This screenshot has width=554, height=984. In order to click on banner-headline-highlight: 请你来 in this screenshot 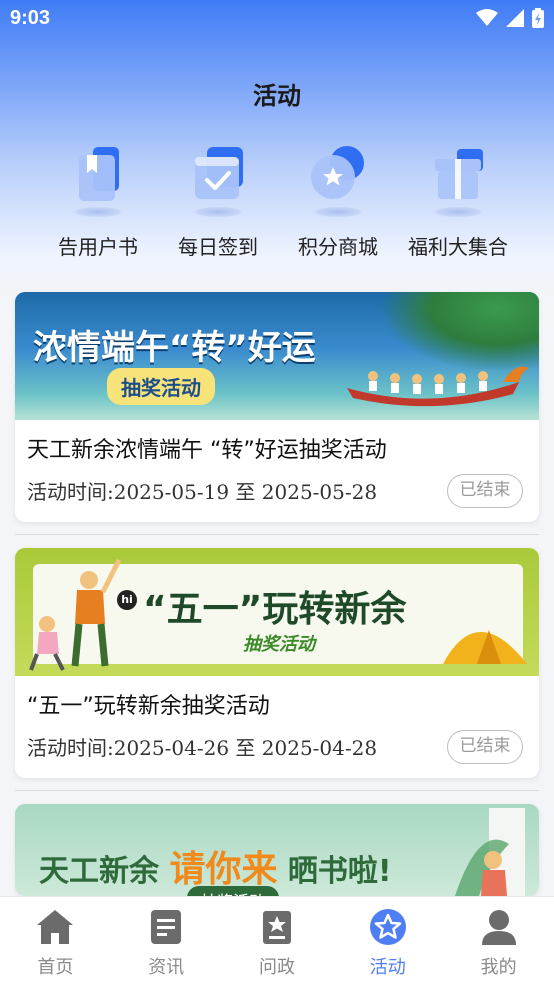, I will do `click(223, 869)`.